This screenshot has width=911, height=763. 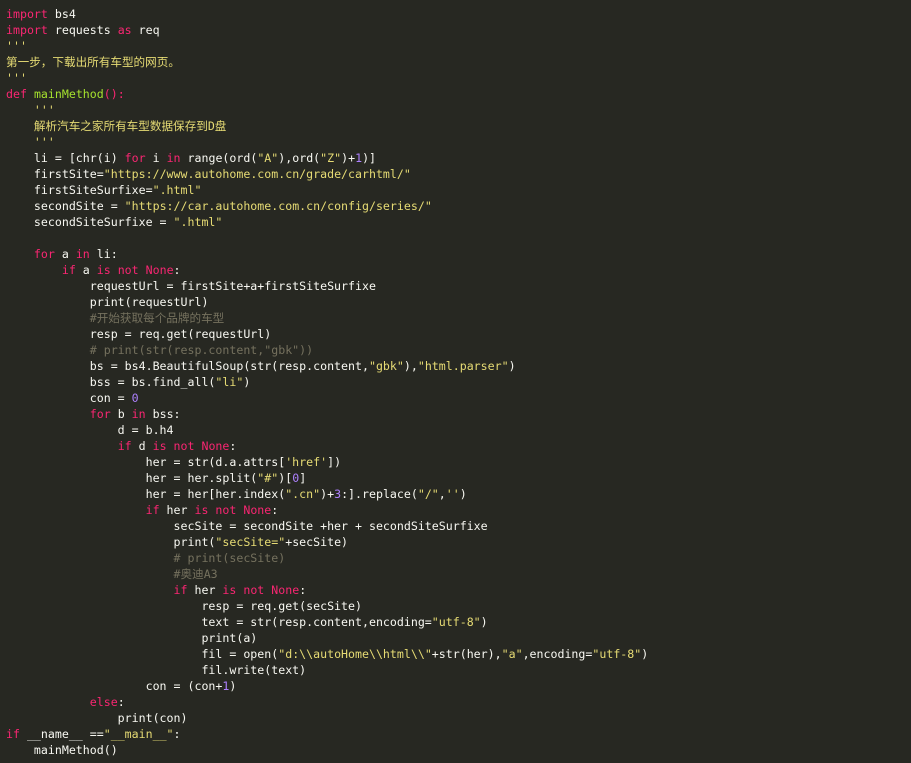 I want to click on string-token: "A", so click(x=268, y=158).